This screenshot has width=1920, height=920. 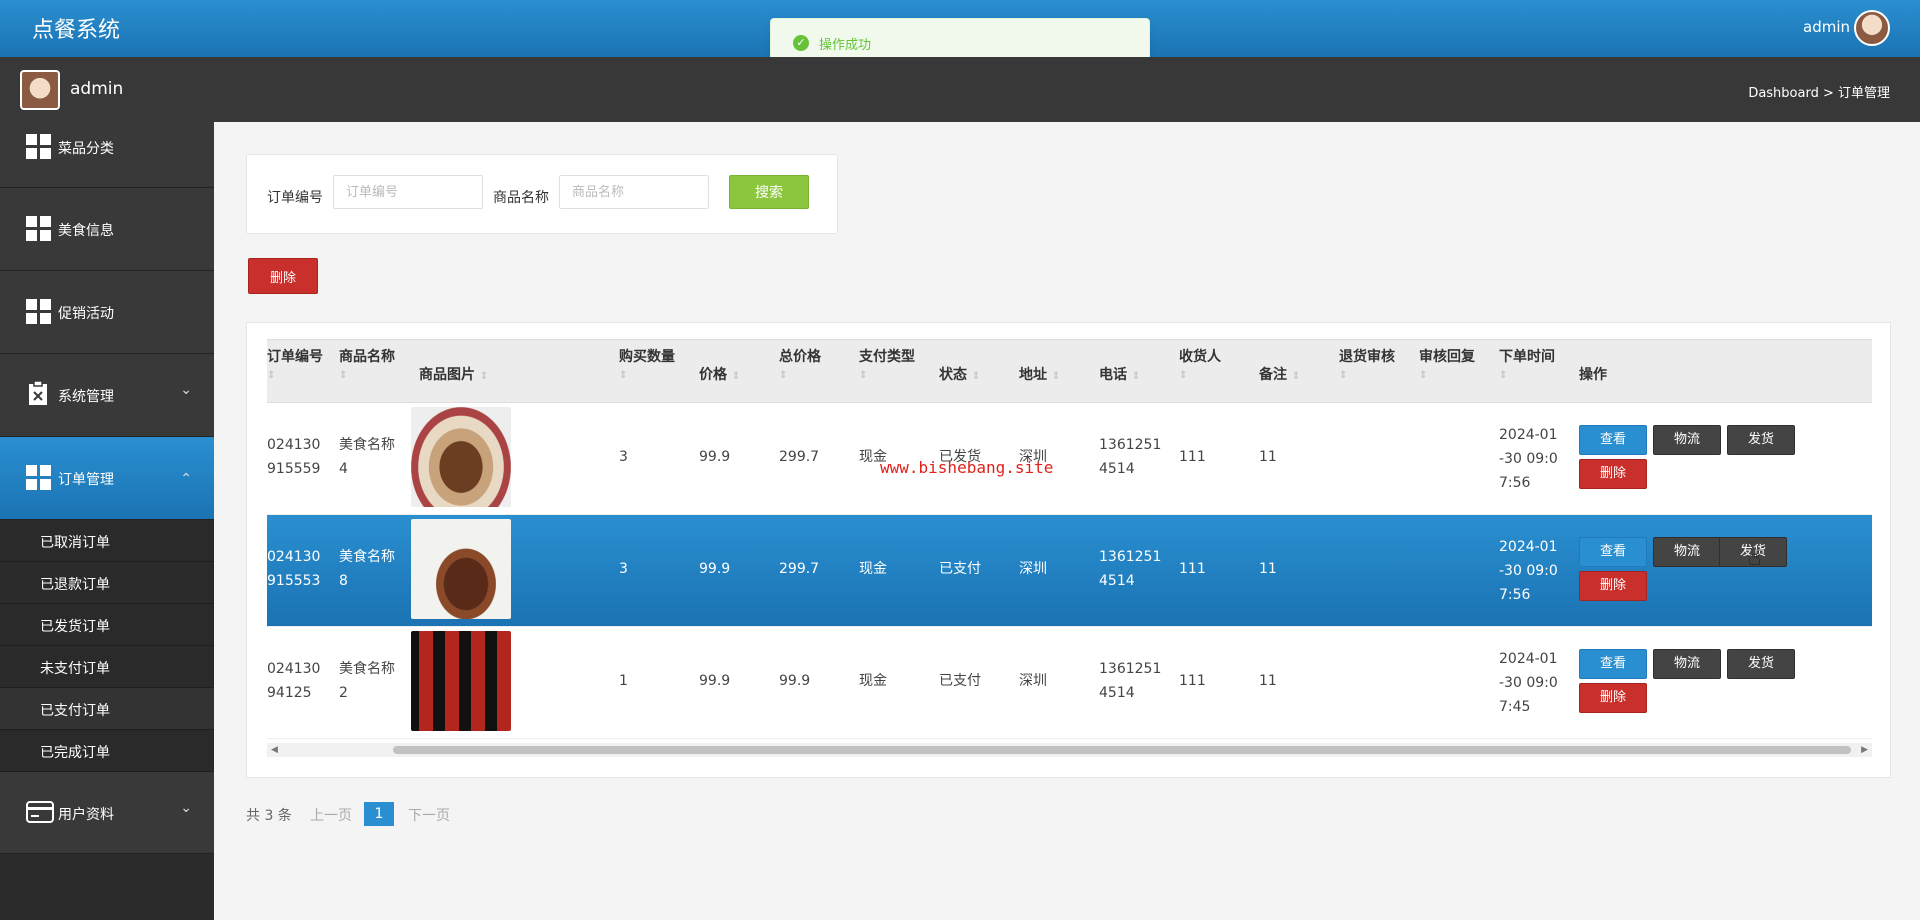 I want to click on col-address: 地址 ⇕, so click(x=1039, y=374).